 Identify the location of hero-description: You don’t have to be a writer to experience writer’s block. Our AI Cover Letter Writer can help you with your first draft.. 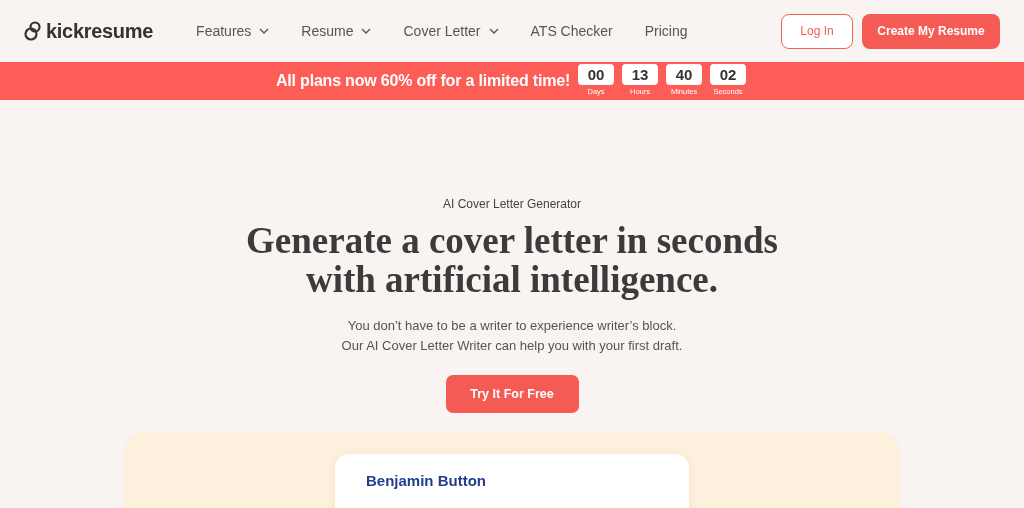
(512, 336).